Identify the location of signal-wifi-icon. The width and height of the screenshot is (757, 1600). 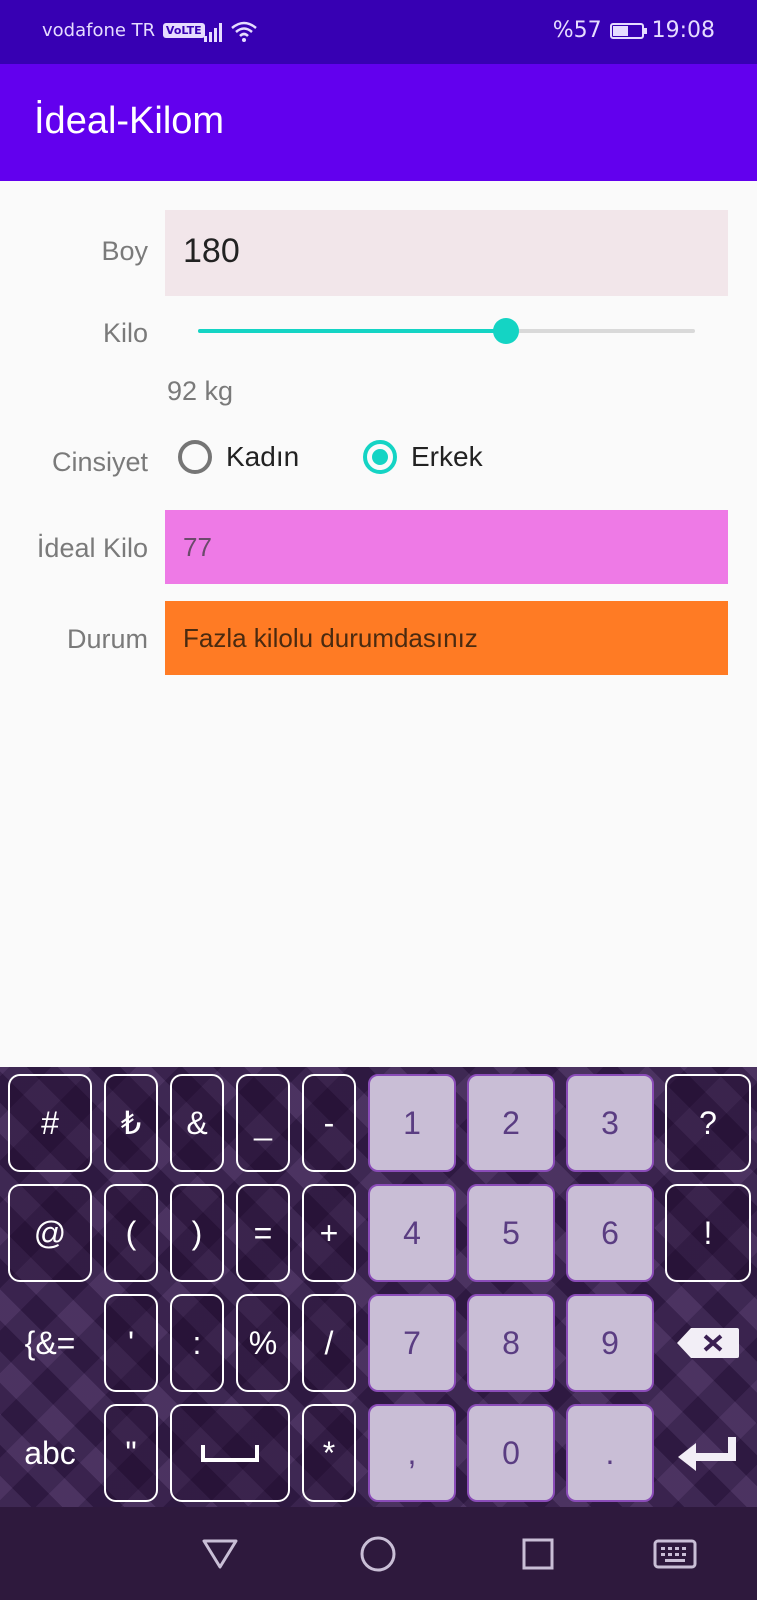
(230, 31).